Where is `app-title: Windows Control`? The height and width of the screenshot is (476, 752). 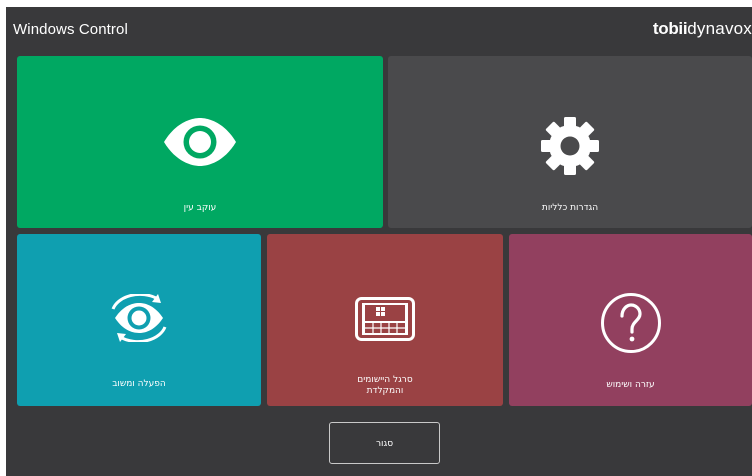
app-title: Windows Control is located at coordinates (70, 29).